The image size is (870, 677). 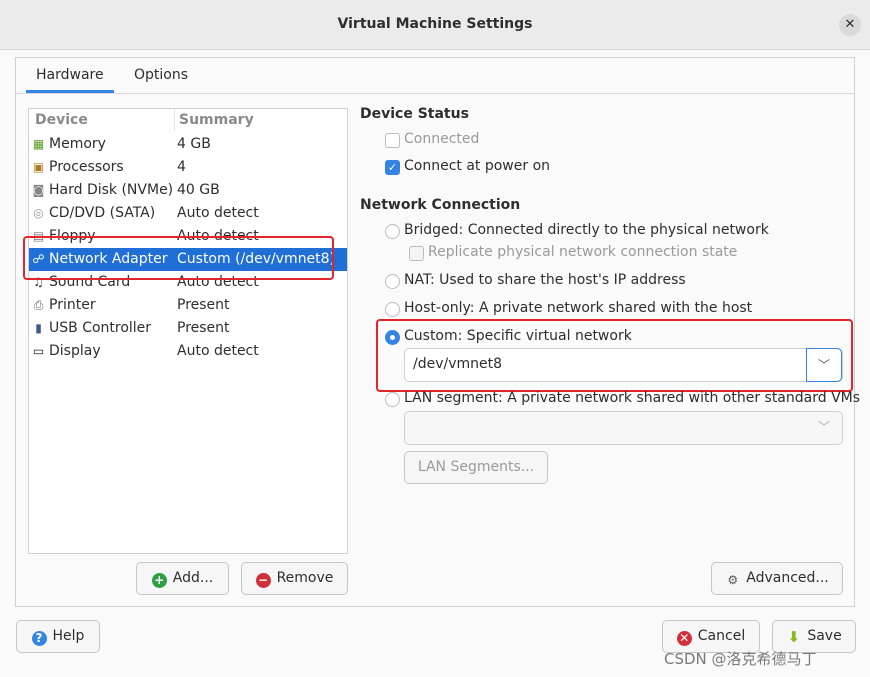 What do you see at coordinates (77, 144) in the screenshot?
I see `device-name: Memory` at bounding box center [77, 144].